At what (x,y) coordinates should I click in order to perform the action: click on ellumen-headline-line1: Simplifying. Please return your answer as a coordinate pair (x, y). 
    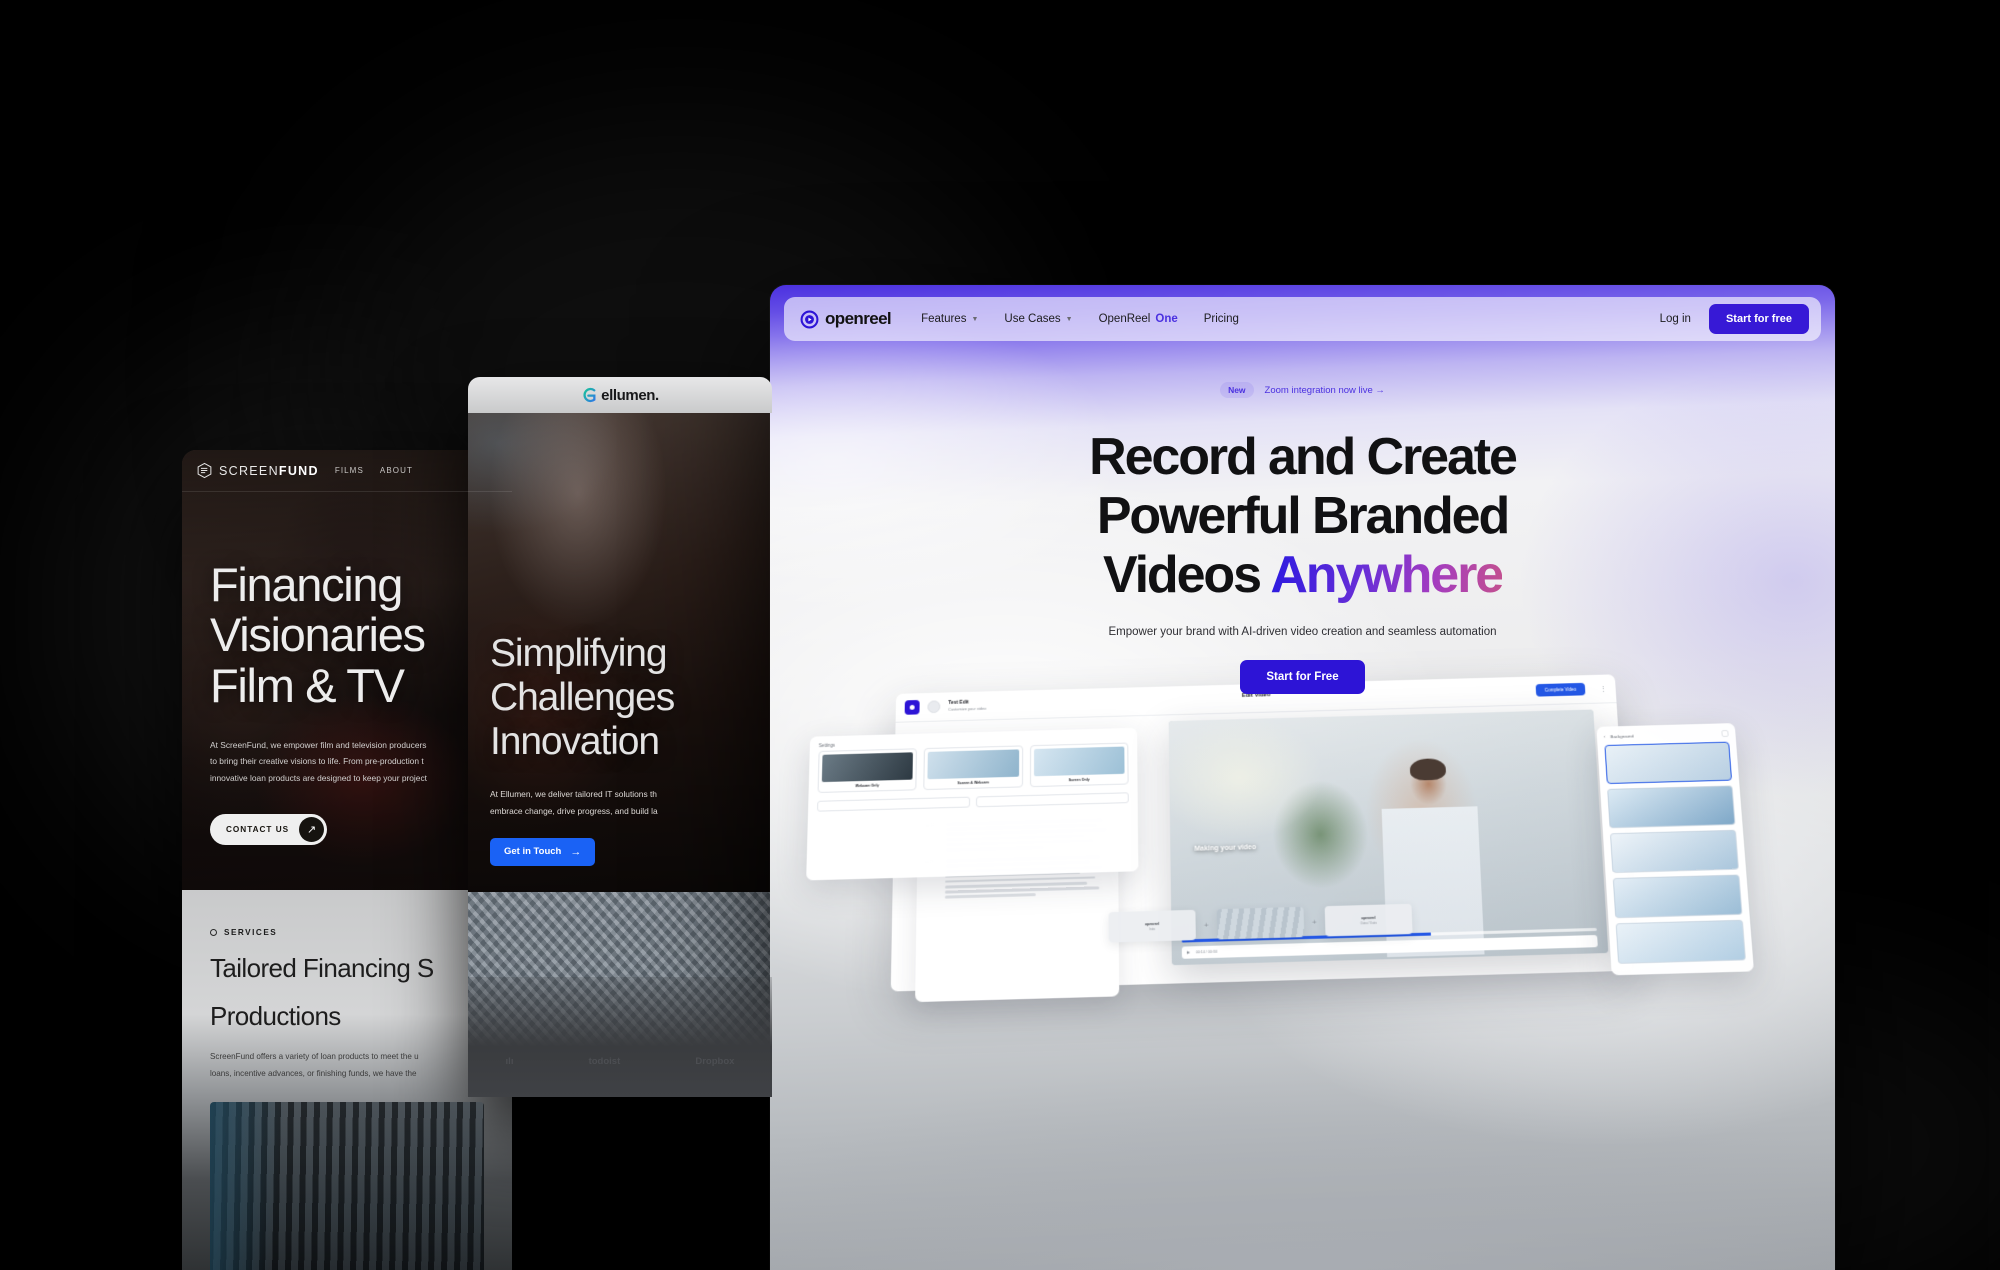
    Looking at the image, I should click on (579, 653).